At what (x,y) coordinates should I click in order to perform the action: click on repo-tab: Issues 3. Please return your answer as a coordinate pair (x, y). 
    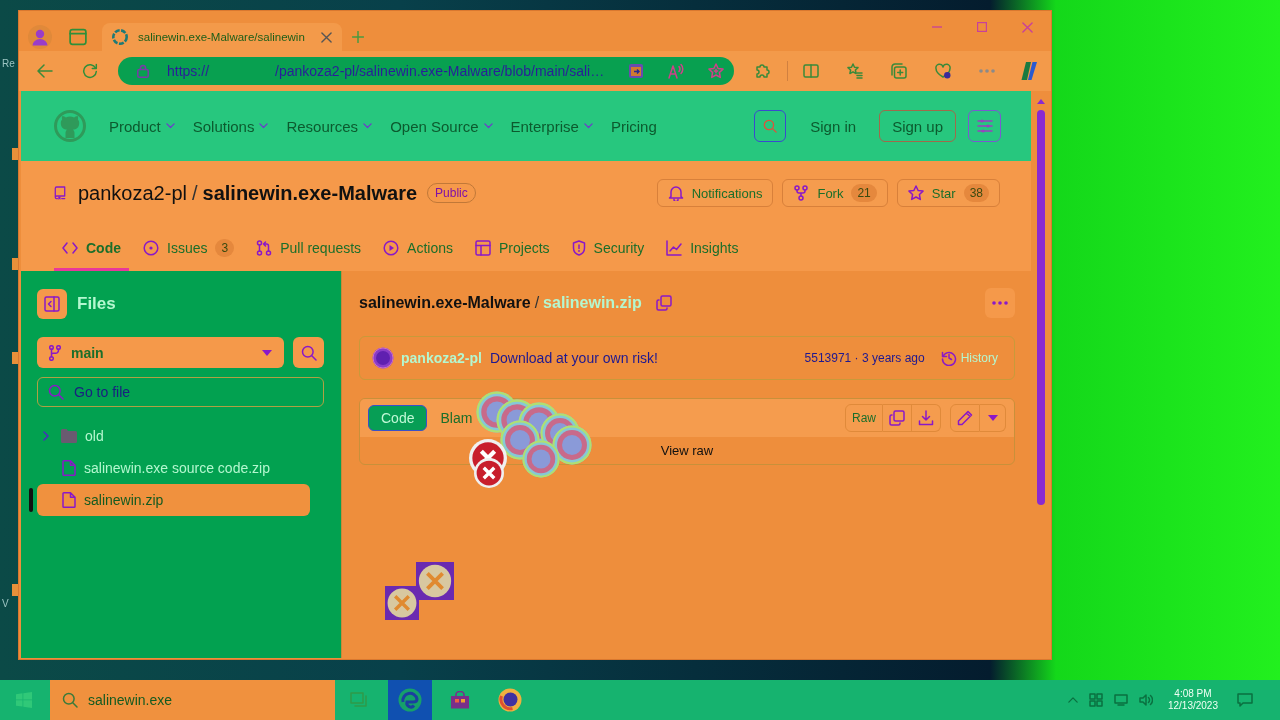
    Looking at the image, I should click on (189, 252).